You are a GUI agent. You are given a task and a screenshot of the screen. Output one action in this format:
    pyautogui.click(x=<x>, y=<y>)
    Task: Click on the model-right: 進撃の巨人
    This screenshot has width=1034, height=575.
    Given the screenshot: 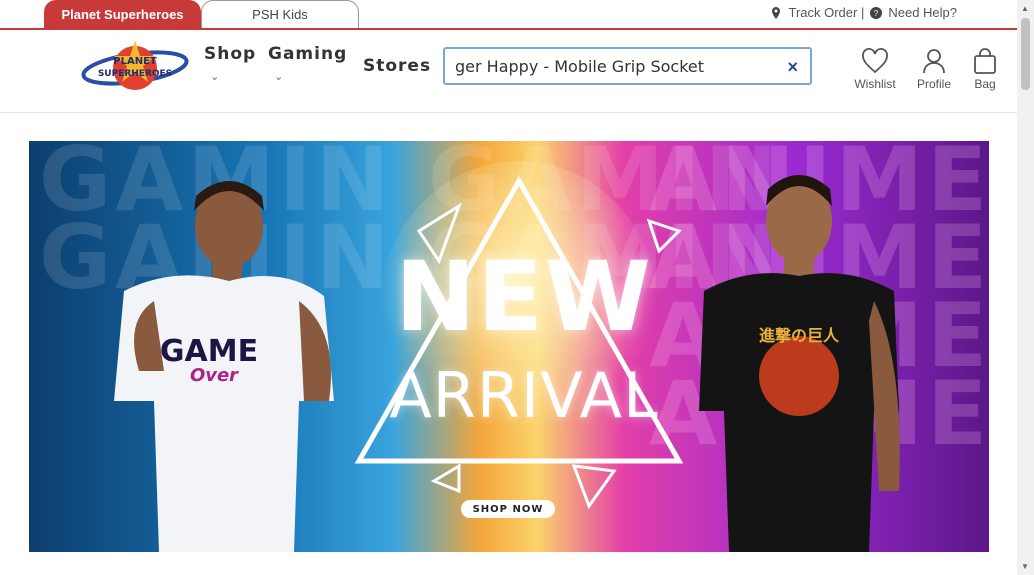 What is the action you would take?
    pyautogui.click(x=799, y=363)
    